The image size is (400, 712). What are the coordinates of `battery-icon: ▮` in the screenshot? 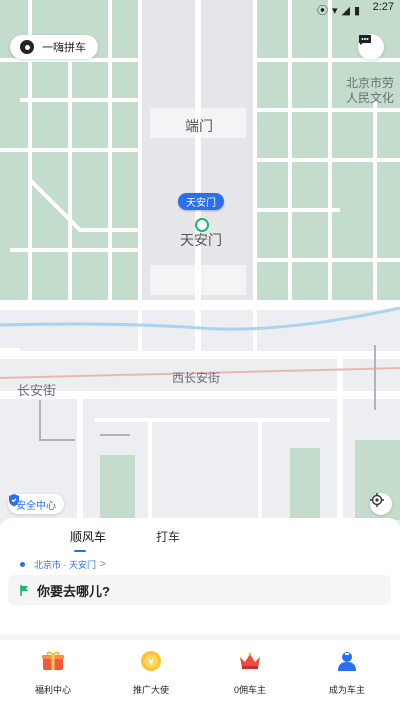 It's located at (356, 10).